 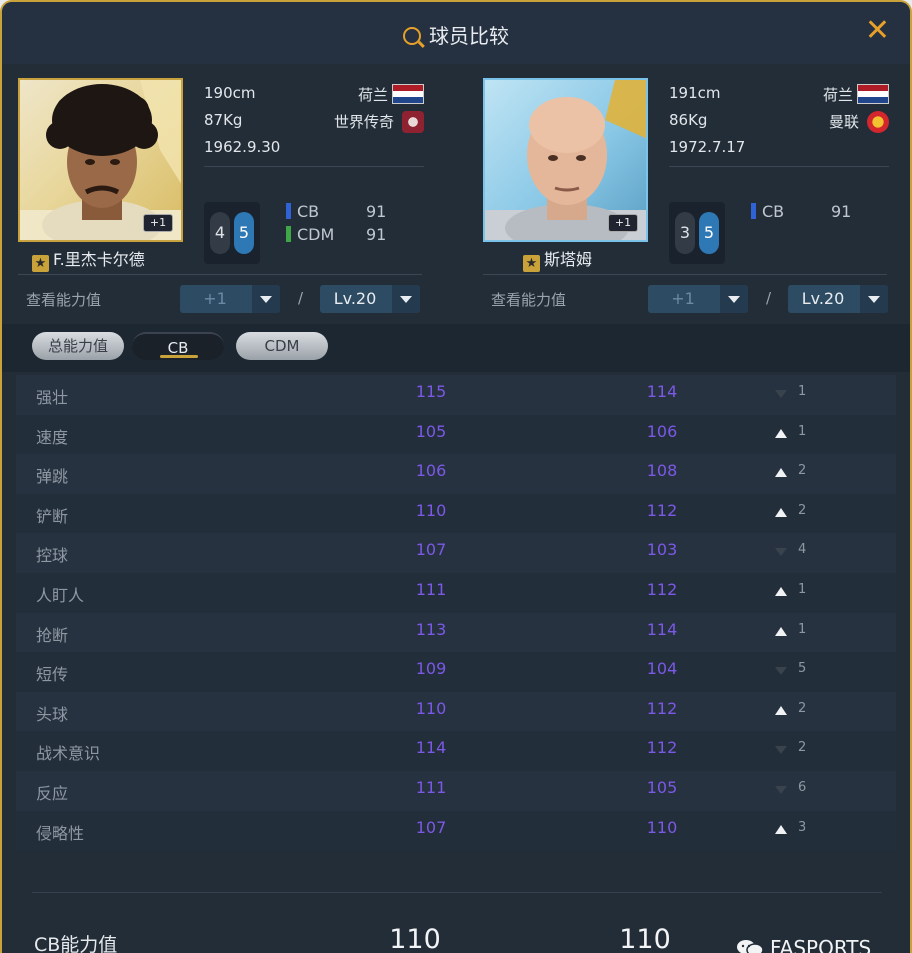 What do you see at coordinates (52, 714) in the screenshot?
I see `stat-label: 头球` at bounding box center [52, 714].